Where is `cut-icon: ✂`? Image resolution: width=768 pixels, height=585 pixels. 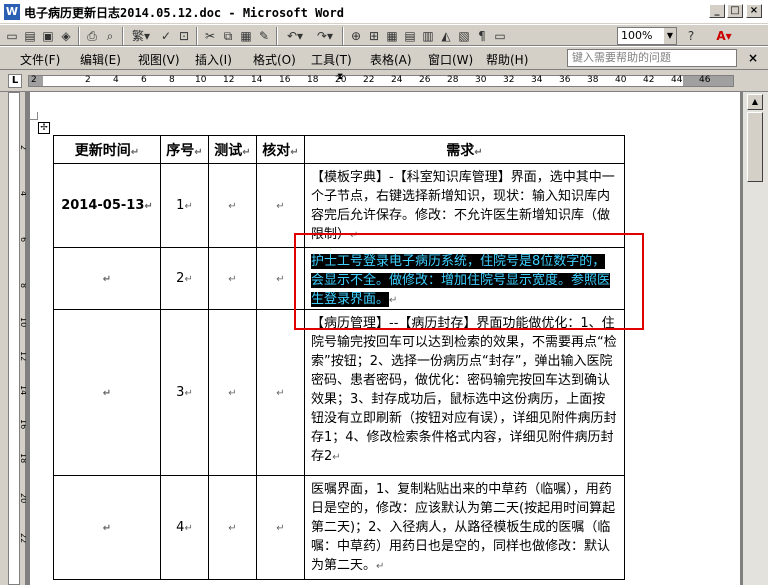 cut-icon: ✂ is located at coordinates (210, 36).